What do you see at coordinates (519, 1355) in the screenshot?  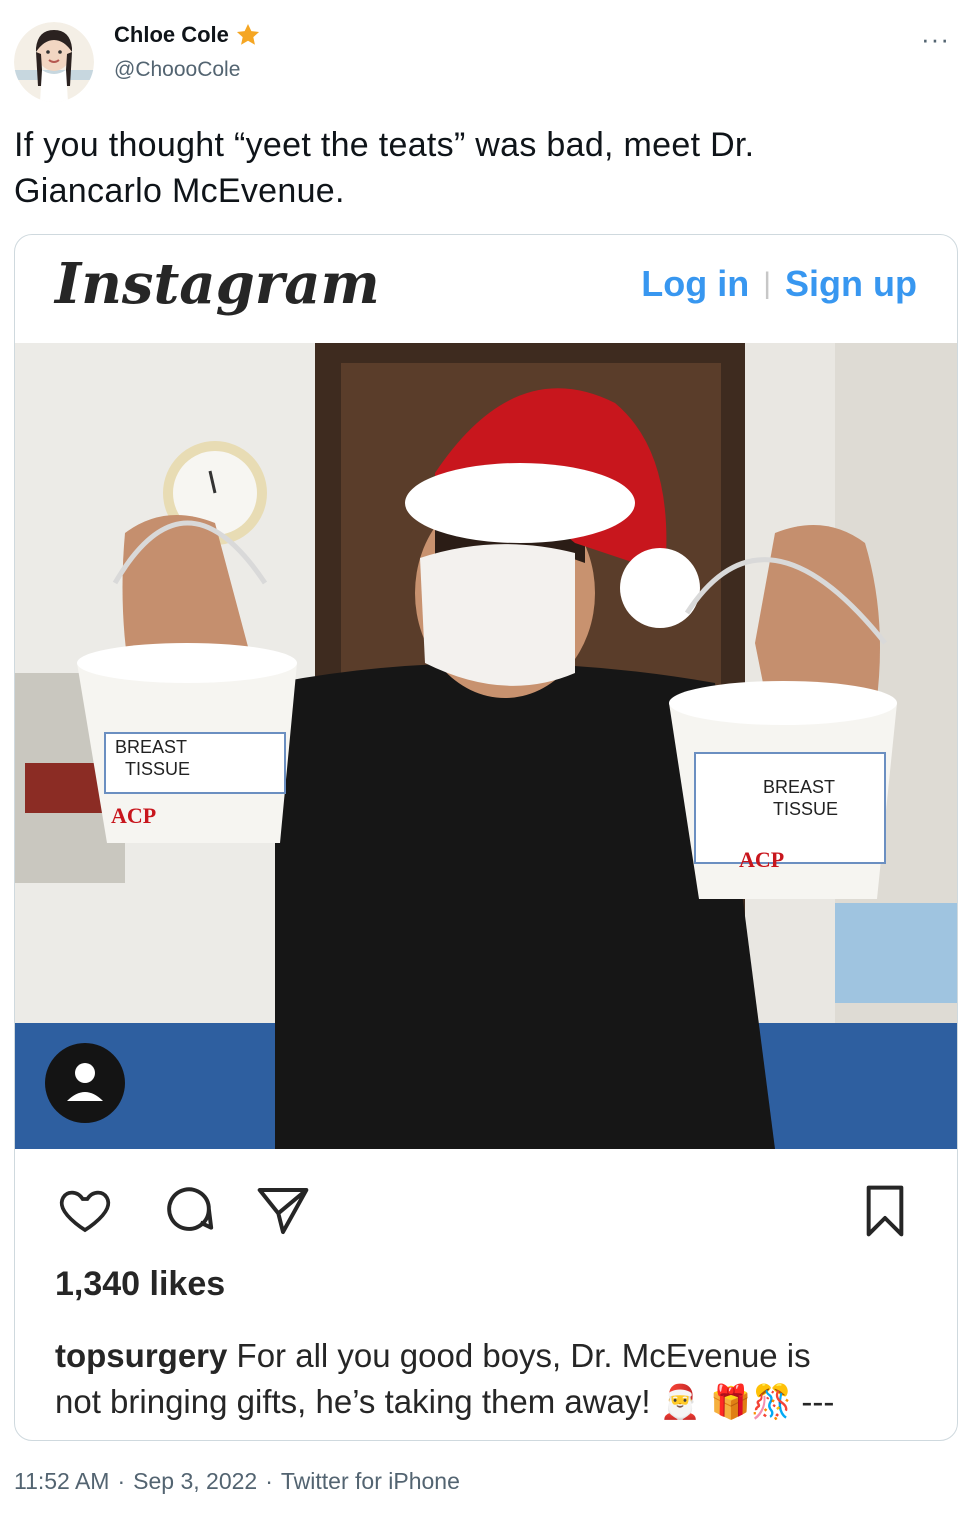 I see `caption-text-1: For all you good boys, Dr. McEvenue is` at bounding box center [519, 1355].